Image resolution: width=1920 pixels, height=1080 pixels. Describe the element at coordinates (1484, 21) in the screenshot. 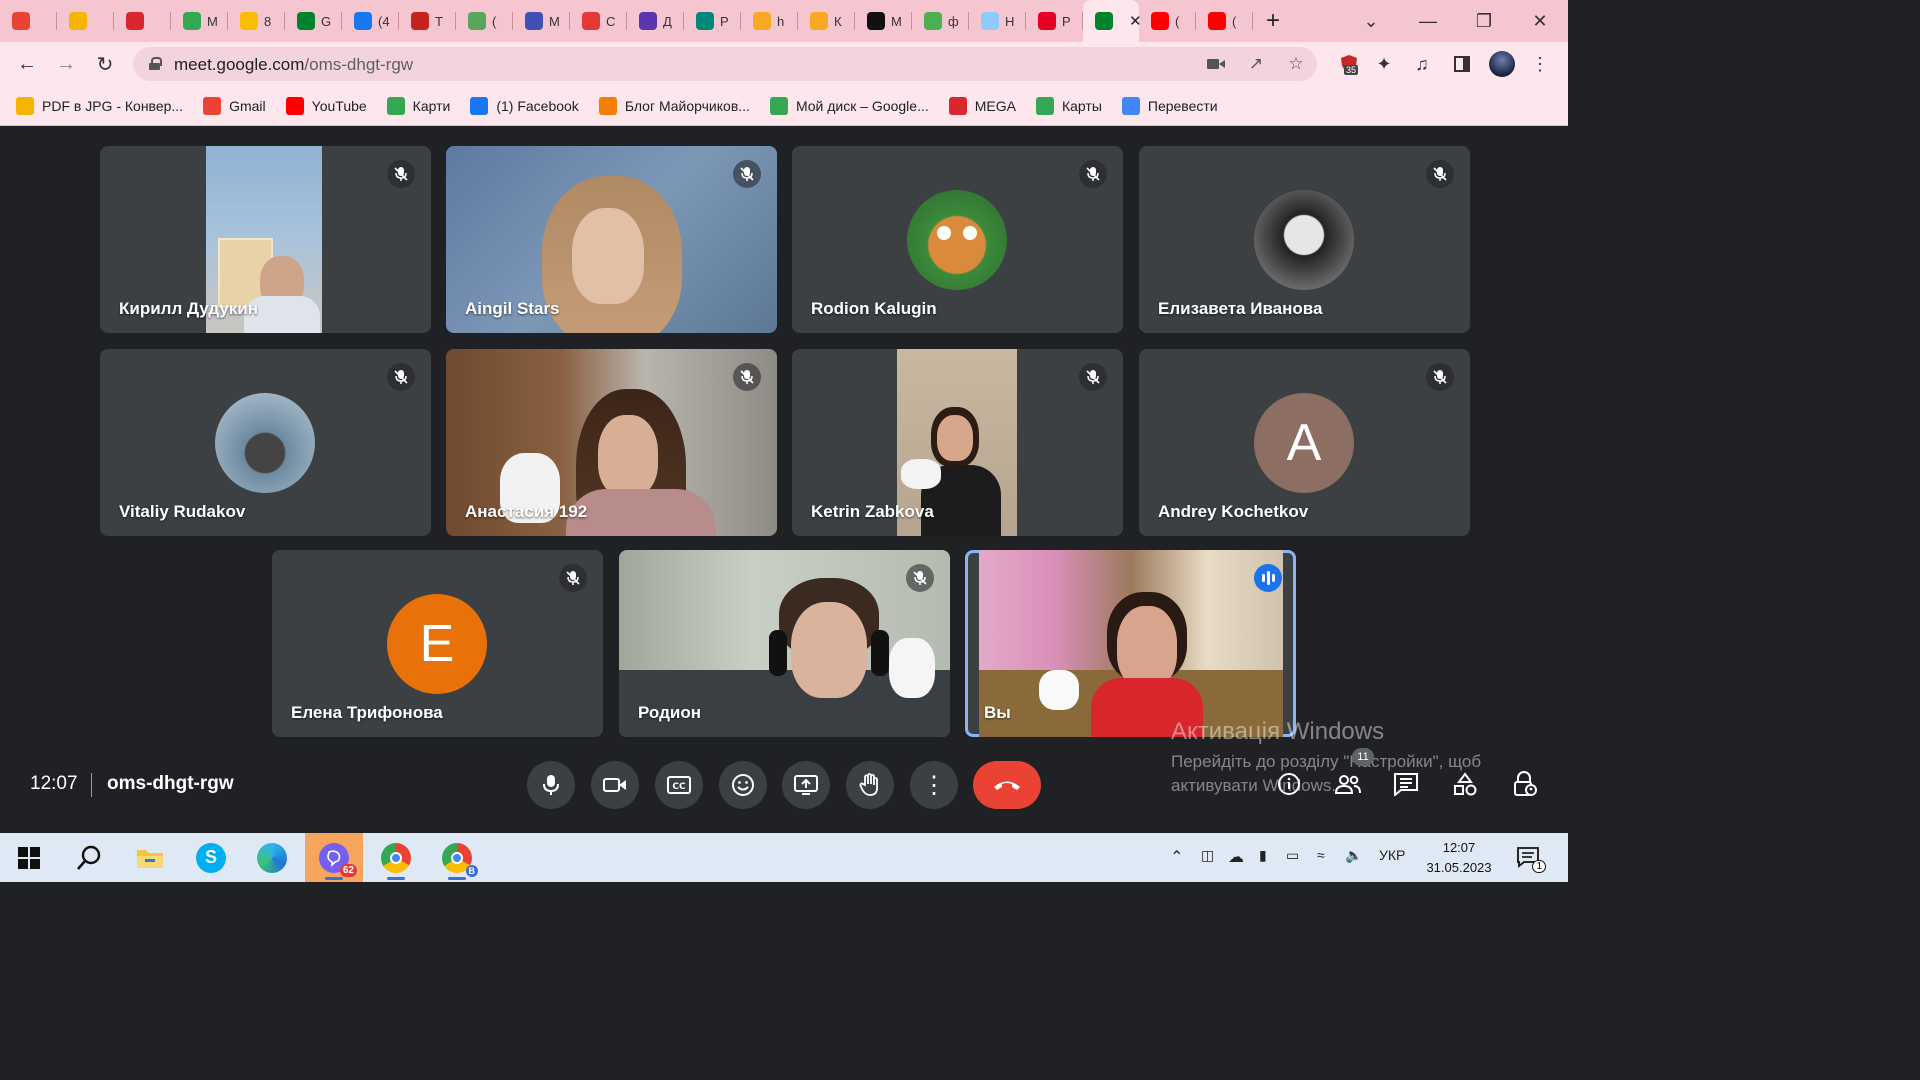

I see `restore-button: ❐` at that location.